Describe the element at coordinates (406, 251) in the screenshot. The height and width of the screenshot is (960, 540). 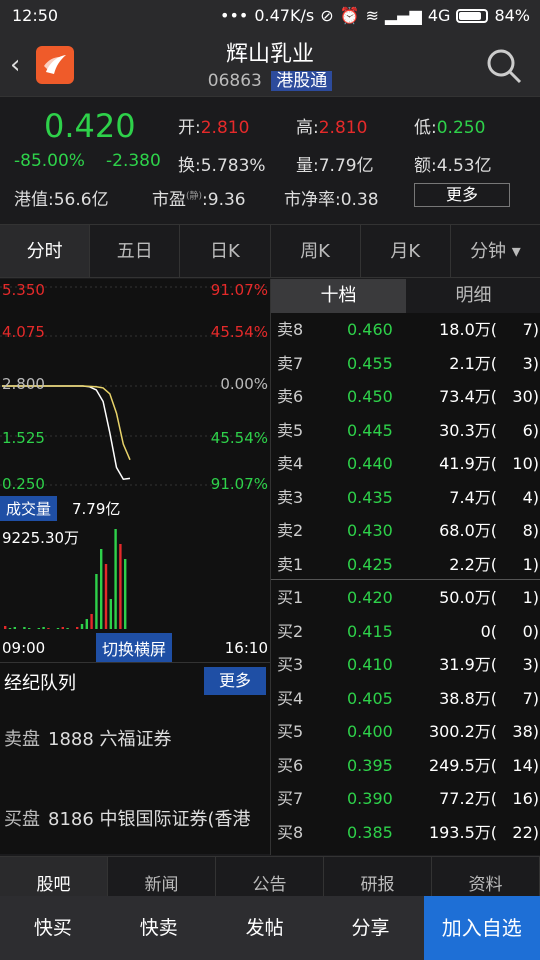
I see `tab-monthly-k: 月K` at that location.